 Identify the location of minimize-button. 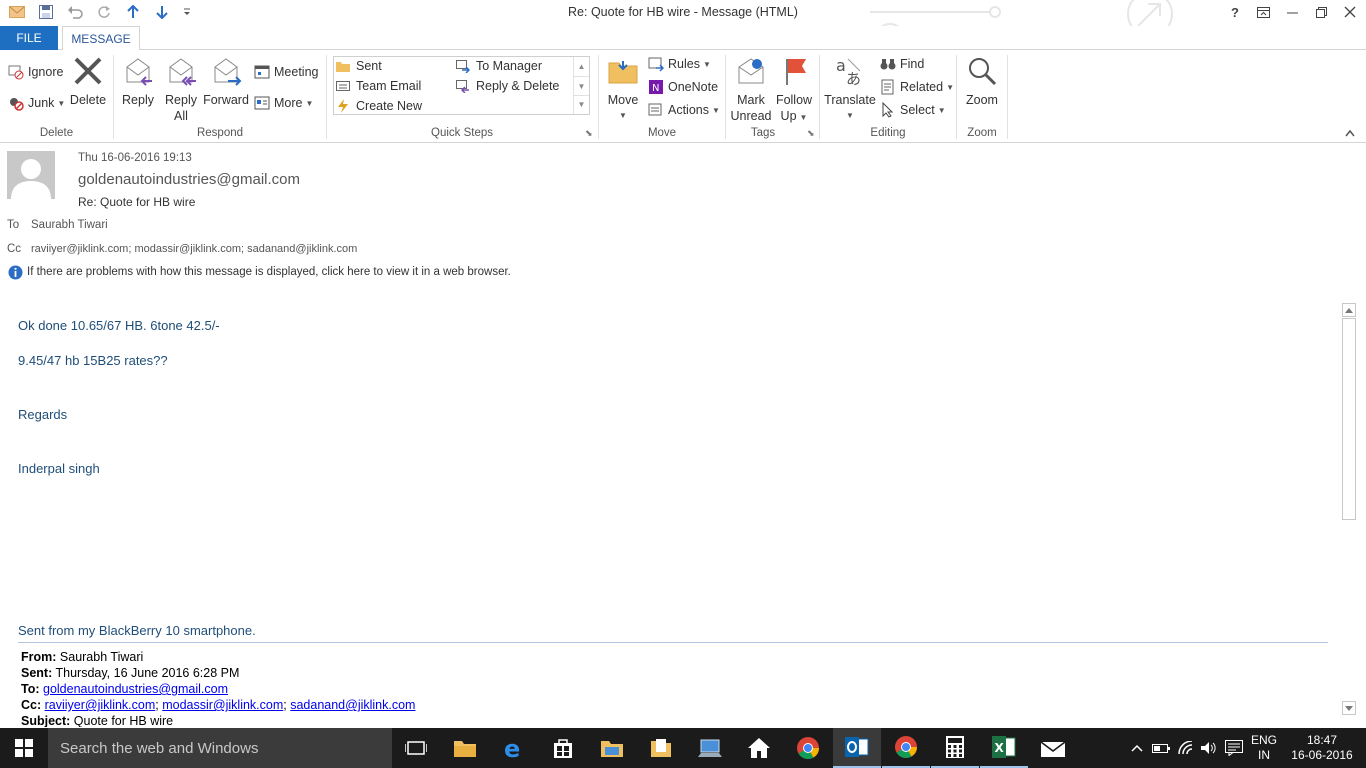
(1292, 12).